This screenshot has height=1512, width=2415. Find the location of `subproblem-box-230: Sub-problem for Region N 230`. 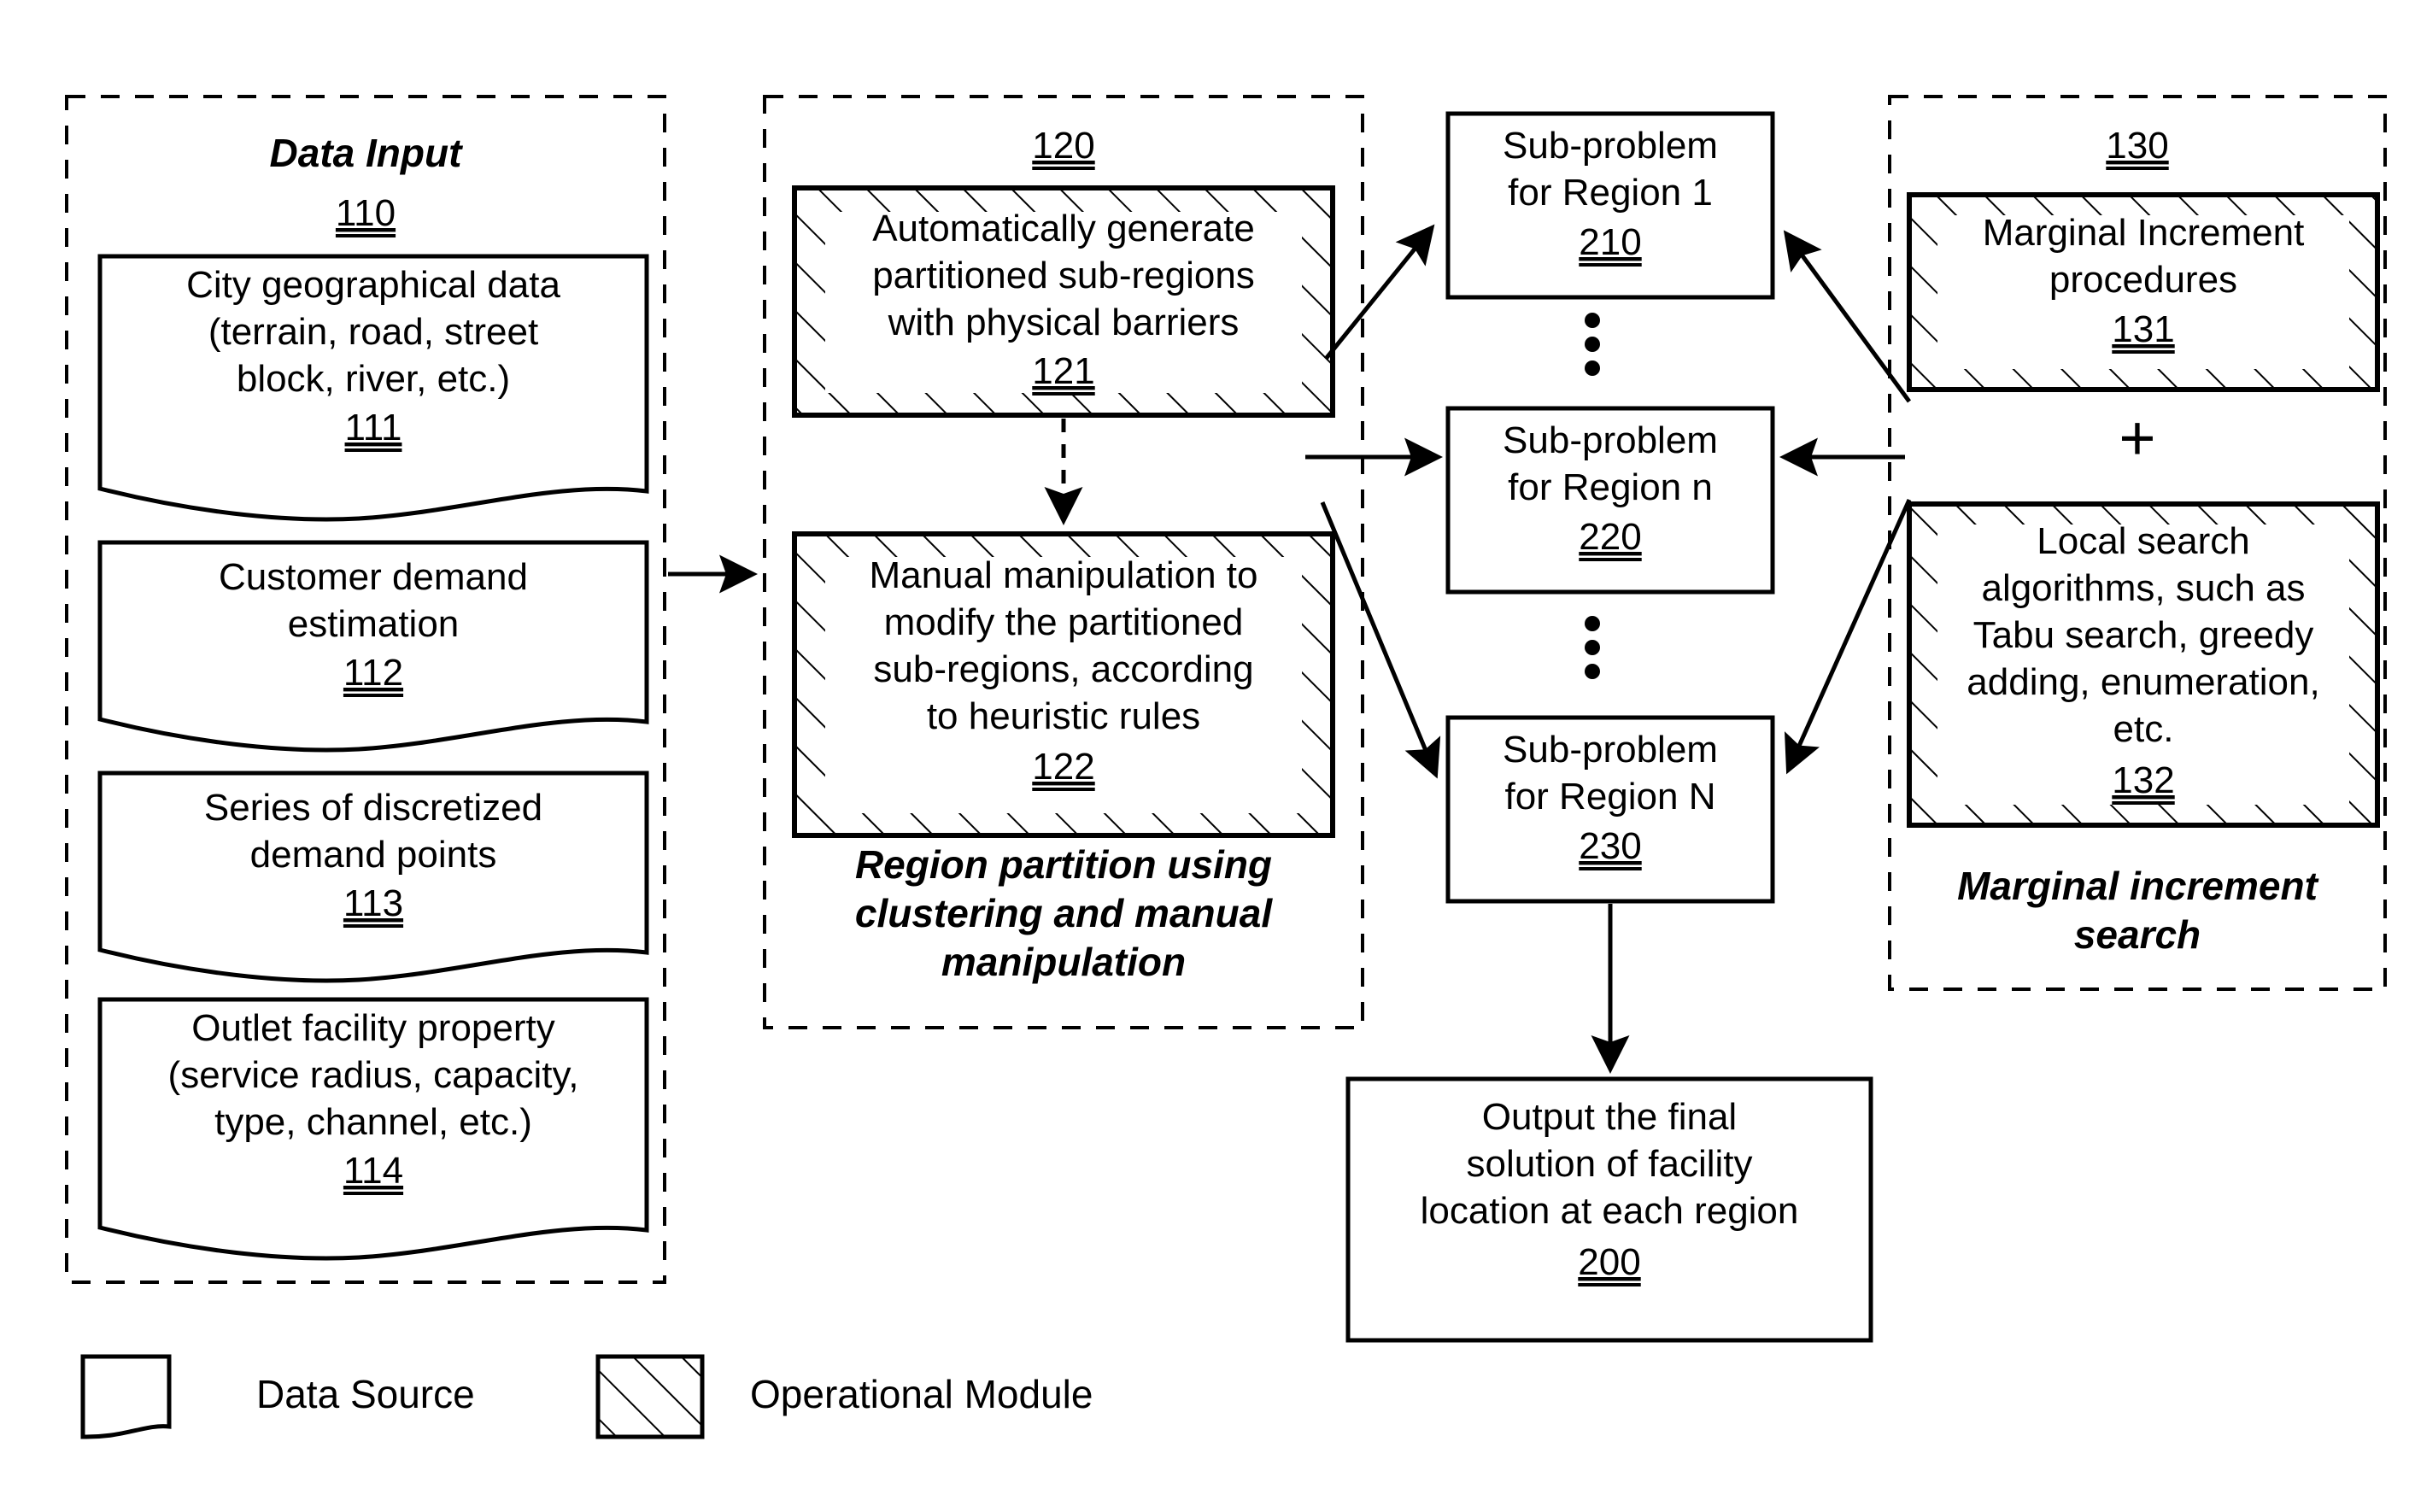

subproblem-box-230: Sub-problem for Region N 230 is located at coordinates (1610, 809).